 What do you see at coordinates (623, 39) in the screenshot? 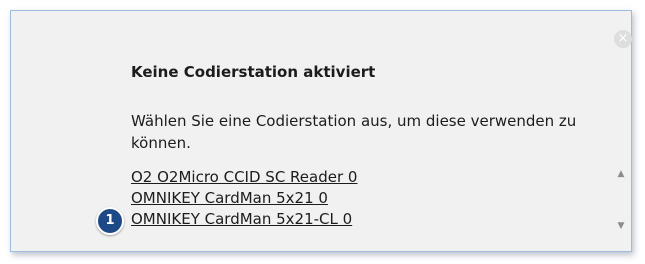
I see `close-icon: ×` at bounding box center [623, 39].